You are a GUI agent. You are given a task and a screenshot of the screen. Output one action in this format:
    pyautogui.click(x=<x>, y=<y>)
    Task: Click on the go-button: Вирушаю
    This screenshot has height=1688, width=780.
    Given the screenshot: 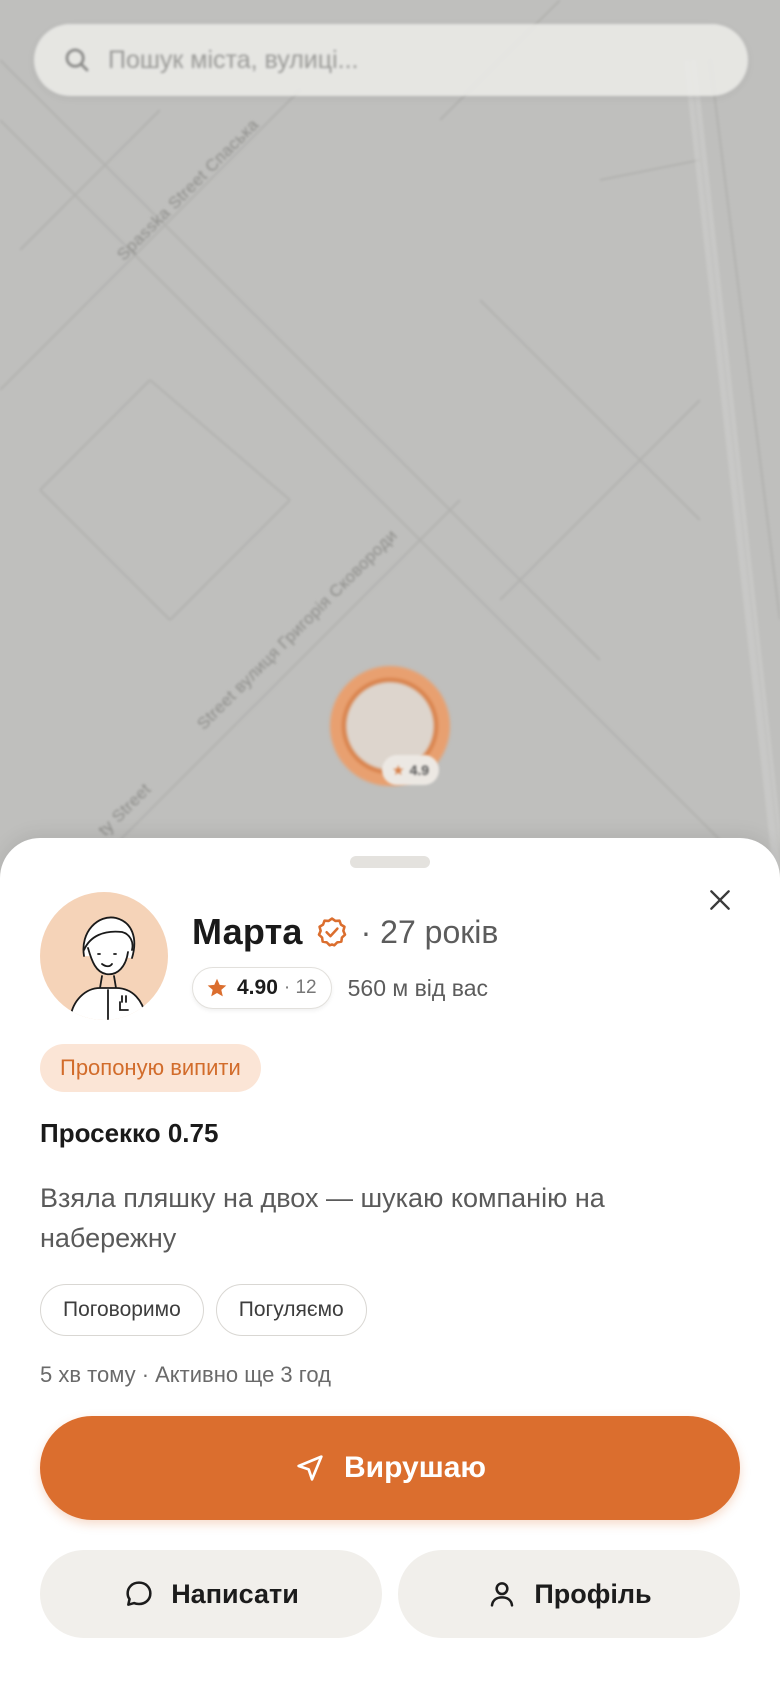 What is the action you would take?
    pyautogui.click(x=390, y=1468)
    